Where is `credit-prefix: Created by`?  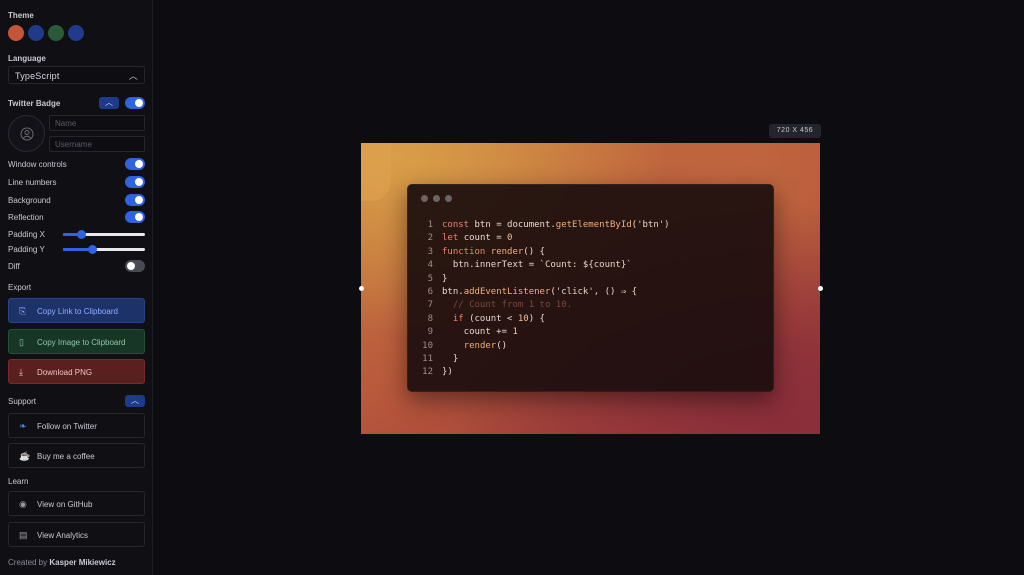 credit-prefix: Created by is located at coordinates (28, 562).